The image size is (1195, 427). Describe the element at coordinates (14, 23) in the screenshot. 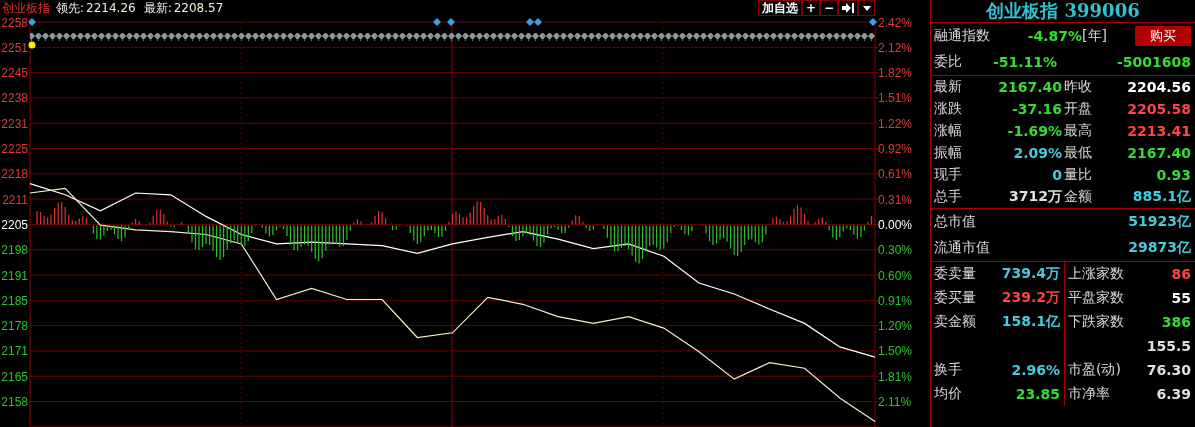

I see `price-axis-label: 2258` at that location.